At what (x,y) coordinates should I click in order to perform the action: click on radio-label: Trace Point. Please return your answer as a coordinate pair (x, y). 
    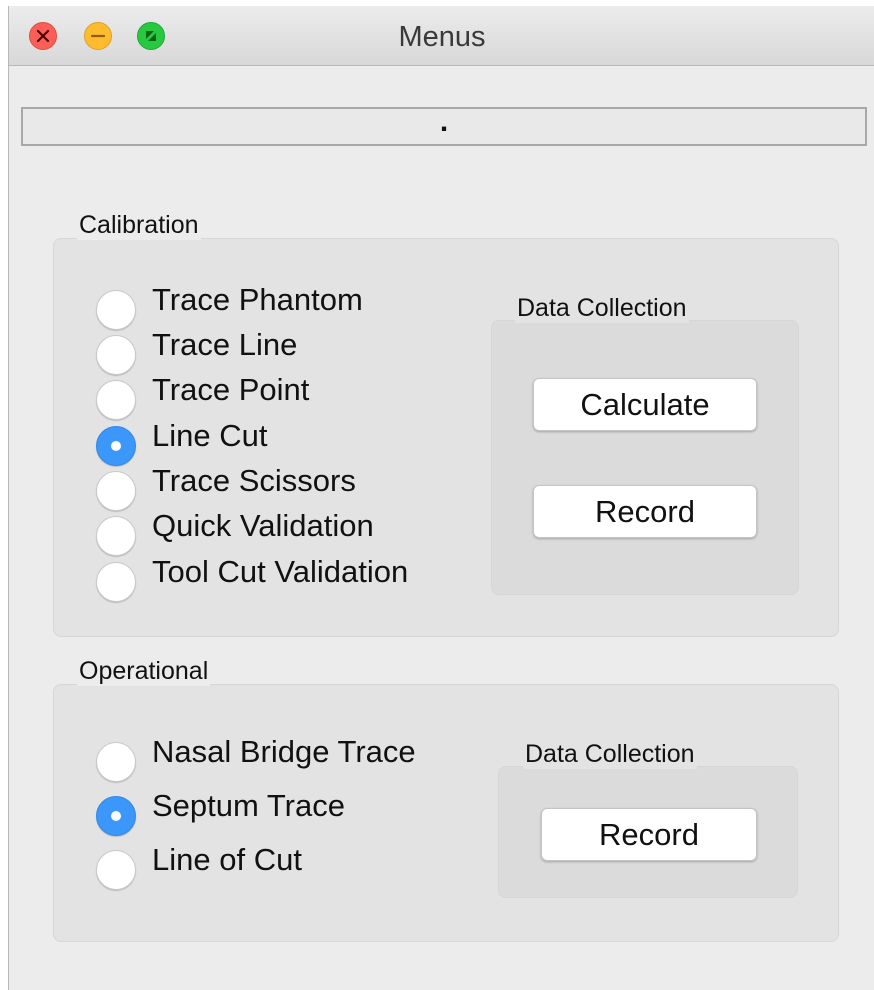
    Looking at the image, I should click on (231, 389).